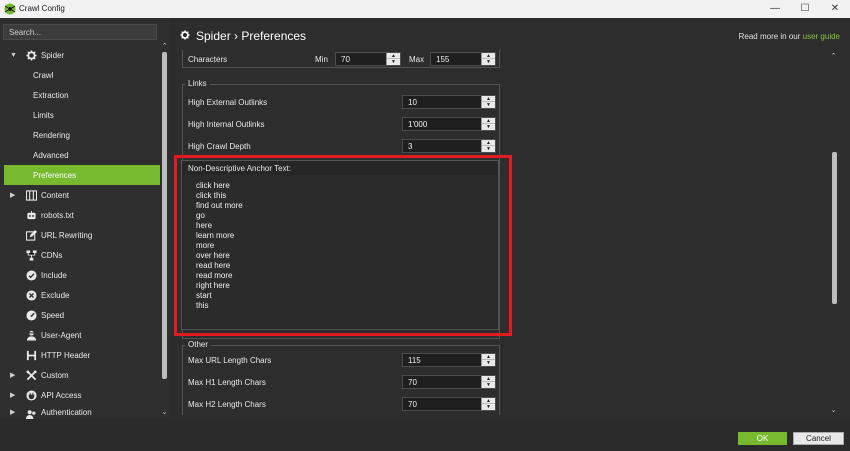 The image size is (850, 451). Describe the element at coordinates (55, 375) in the screenshot. I see `sidebar-item-label: Custom` at that location.